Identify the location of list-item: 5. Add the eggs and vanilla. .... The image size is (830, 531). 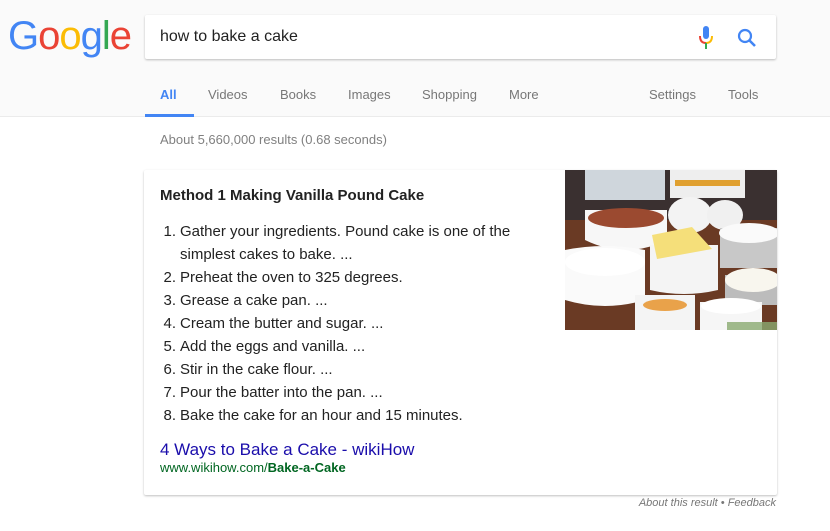
(264, 346).